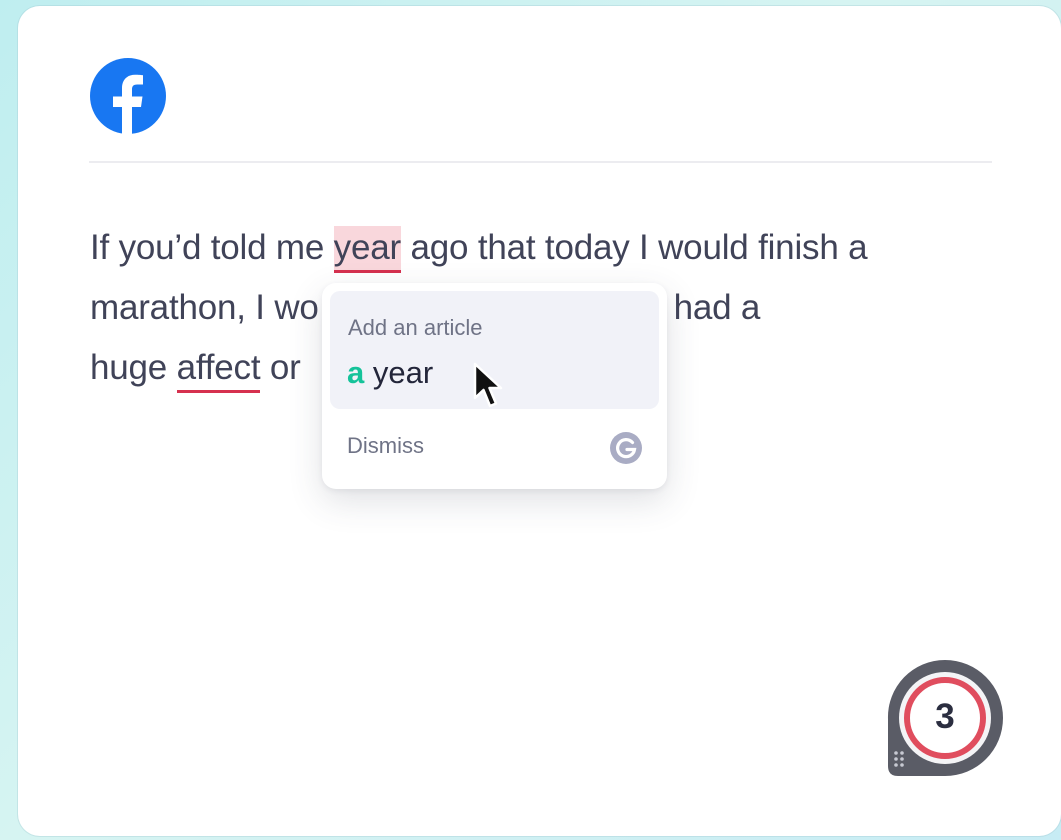 This screenshot has width=1061, height=840. Describe the element at coordinates (488, 385) in the screenshot. I see `mouse-cursor-icon` at that location.